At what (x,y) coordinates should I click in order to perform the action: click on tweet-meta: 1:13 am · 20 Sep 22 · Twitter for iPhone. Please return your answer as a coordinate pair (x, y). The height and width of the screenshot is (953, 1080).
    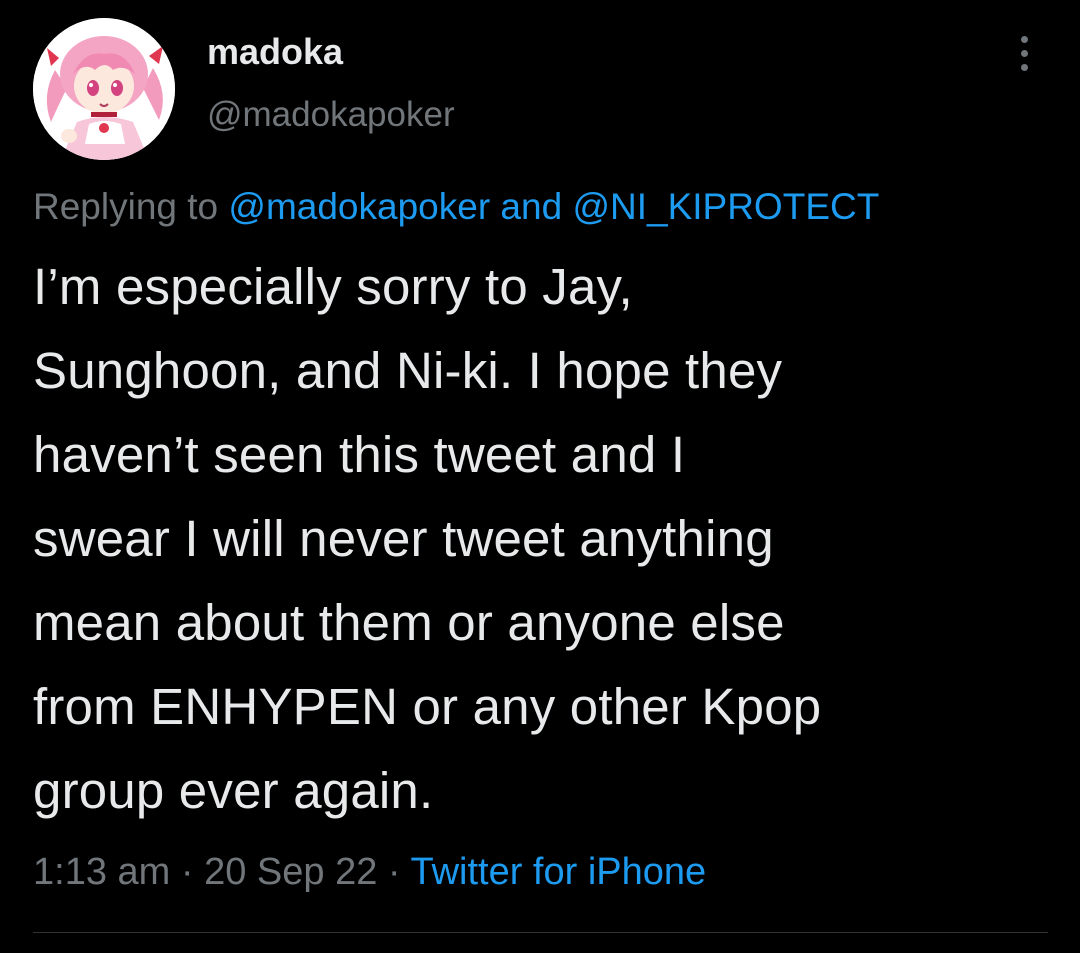
    Looking at the image, I should click on (369, 872).